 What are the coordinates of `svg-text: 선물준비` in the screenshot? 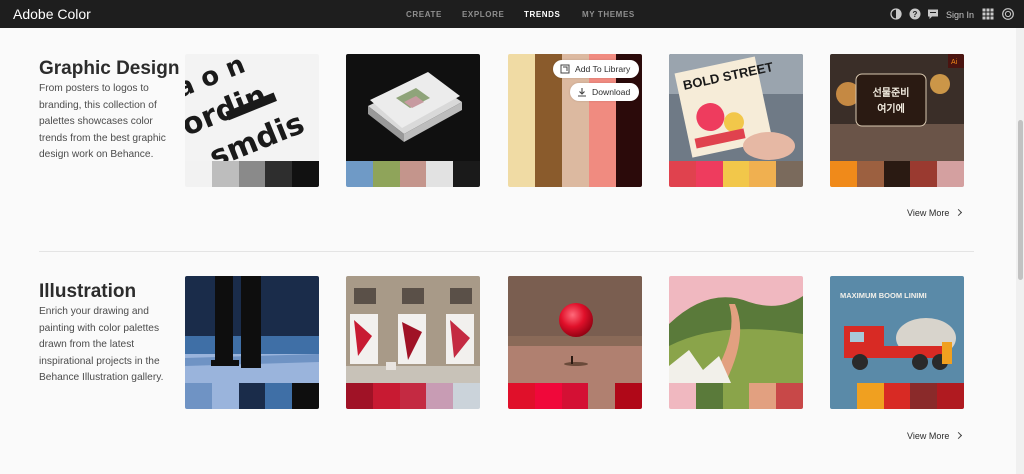 It's located at (891, 92).